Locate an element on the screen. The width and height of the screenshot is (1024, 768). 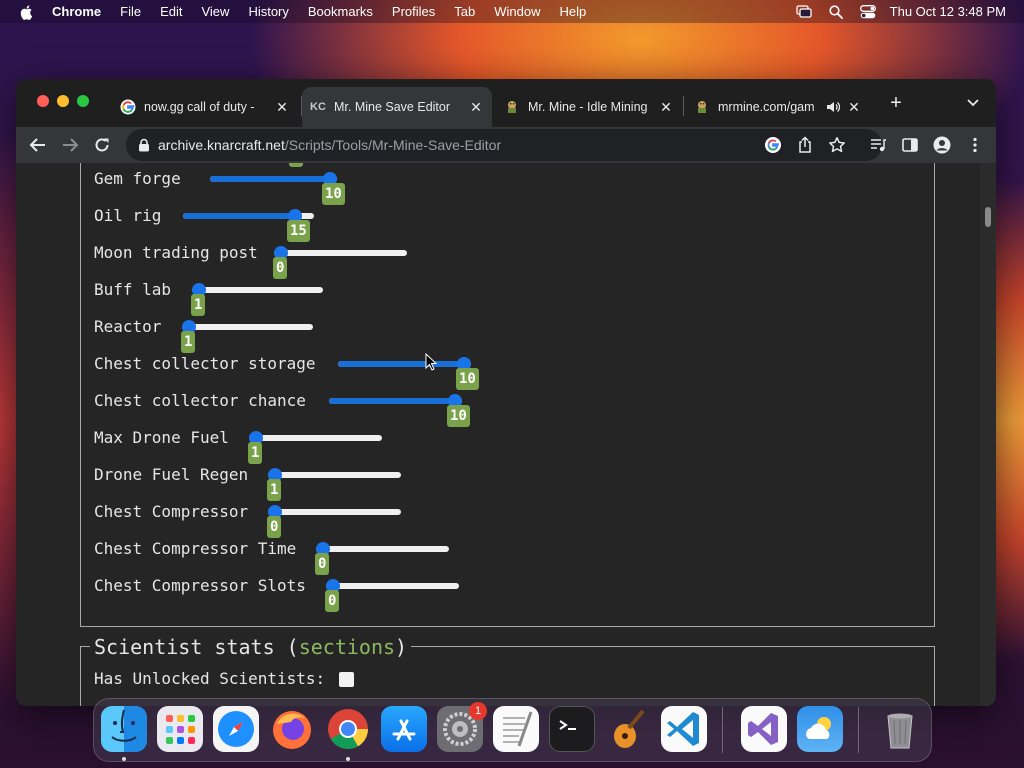
slider-label: Gem forge is located at coordinates (137, 178).